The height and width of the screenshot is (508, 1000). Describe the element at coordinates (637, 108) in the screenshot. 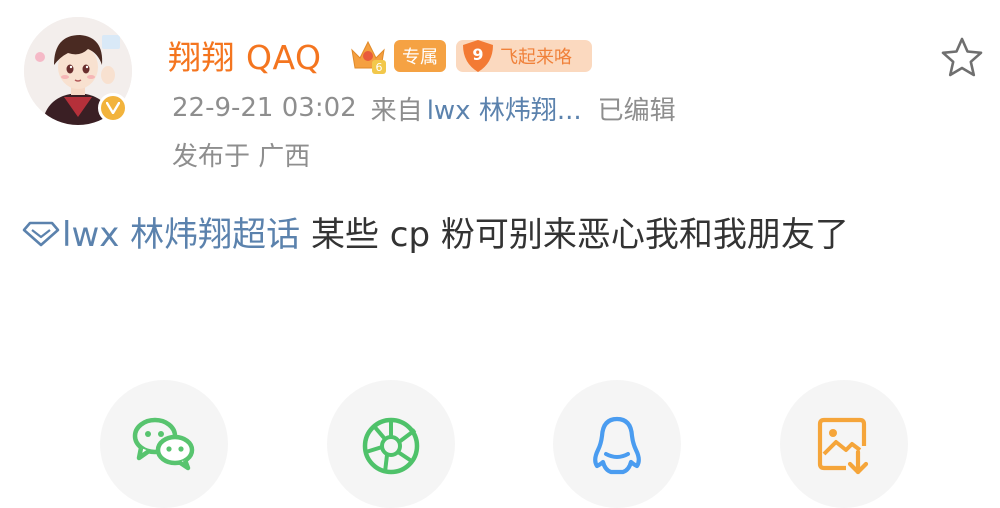

I see `edited-label: 已编辑` at that location.